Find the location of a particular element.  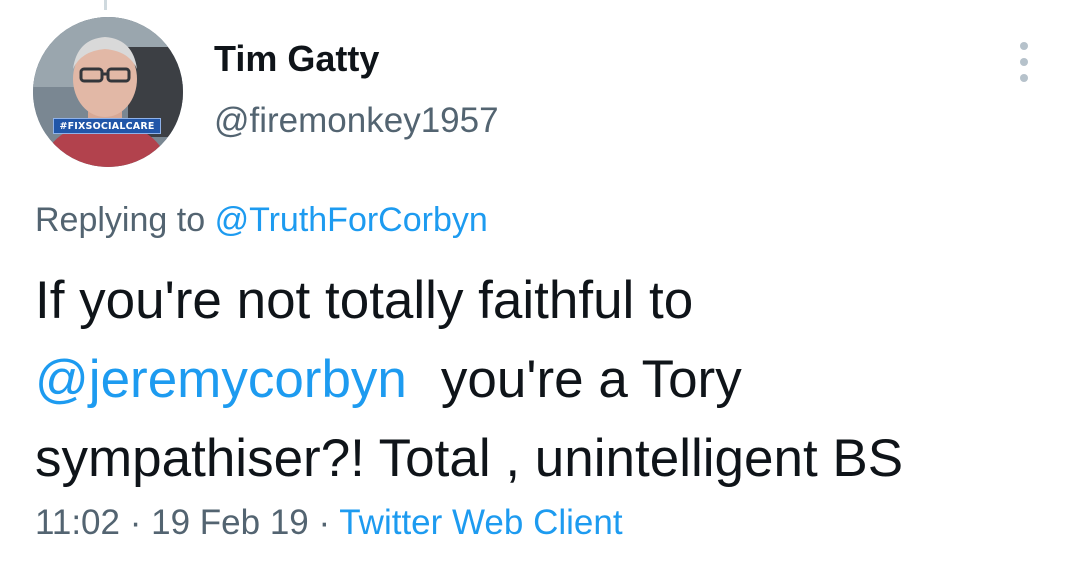

avatar-photo is located at coordinates (108, 92).